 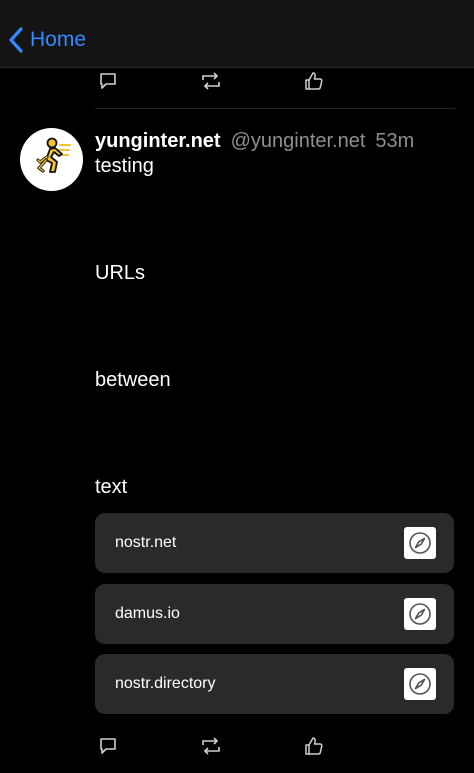 I want to click on post-divider, so click(x=275, y=108).